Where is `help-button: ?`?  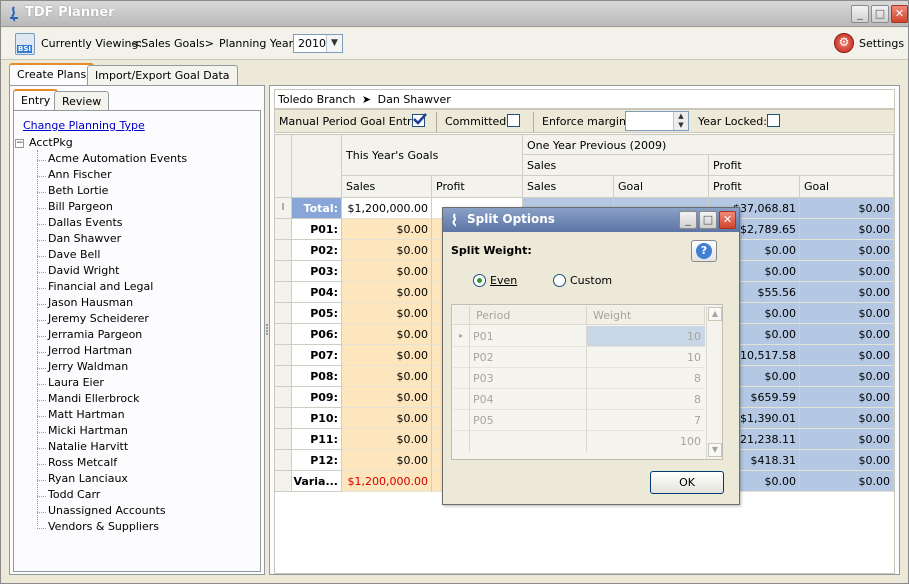
help-button: ? is located at coordinates (704, 251).